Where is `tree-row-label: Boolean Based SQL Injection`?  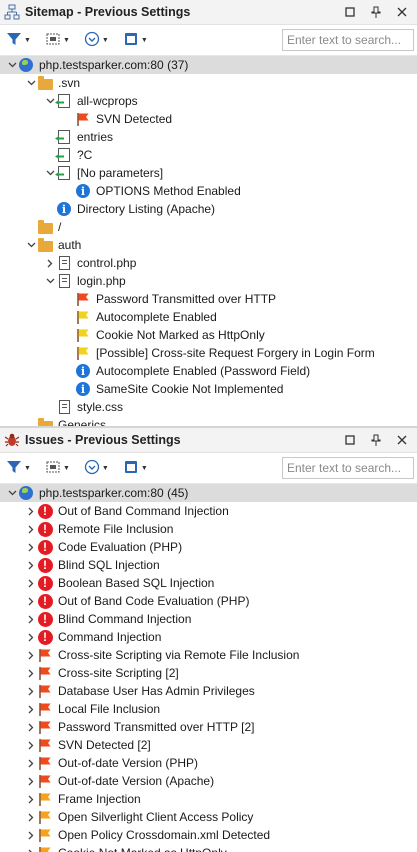
tree-row-label: Boolean Based SQL Injection is located at coordinates (136, 583).